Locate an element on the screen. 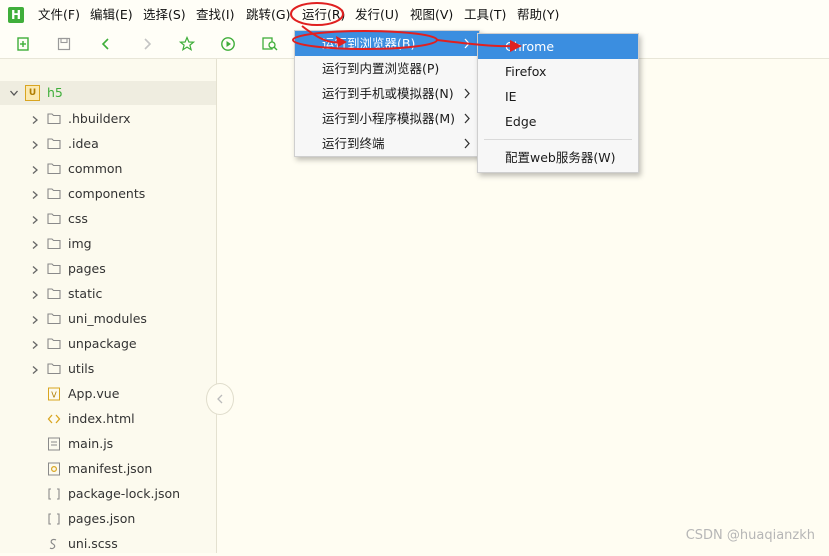  tree-root-label: h5 is located at coordinates (55, 92).